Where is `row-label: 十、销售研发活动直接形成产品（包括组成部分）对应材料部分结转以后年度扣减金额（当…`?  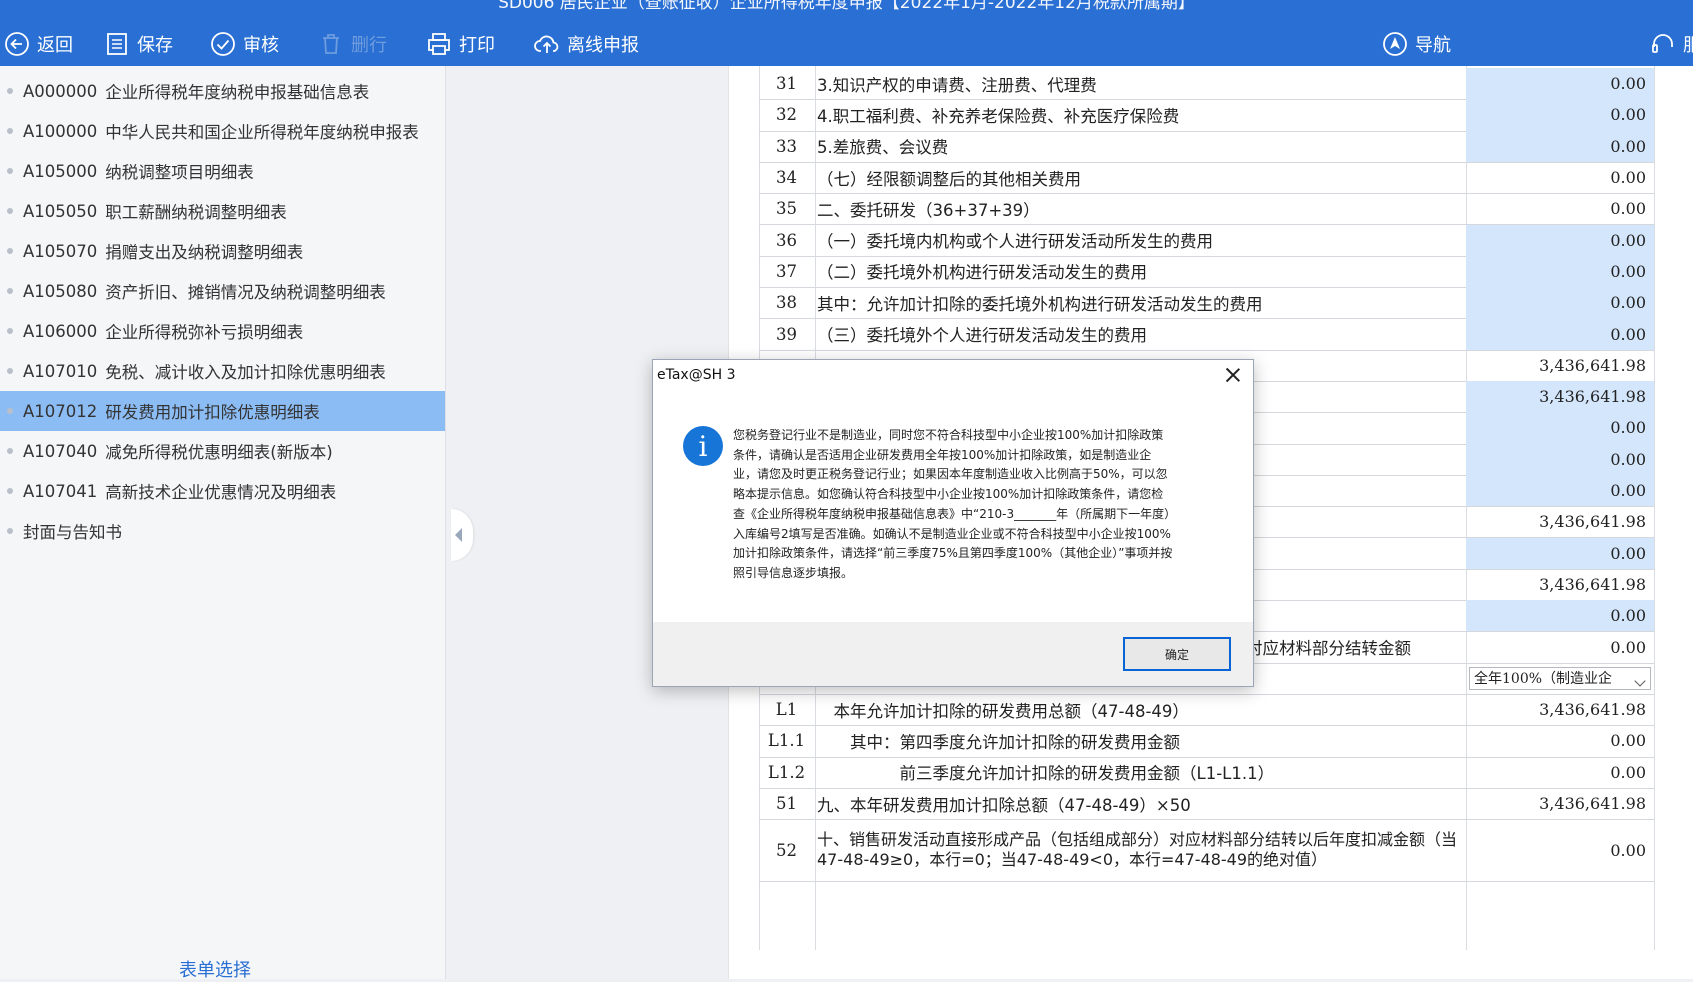
row-label: 十、销售研发活动直接形成产品（包括组成部分）对应材料部分结转以后年度扣减金额（当… is located at coordinates (1137, 850).